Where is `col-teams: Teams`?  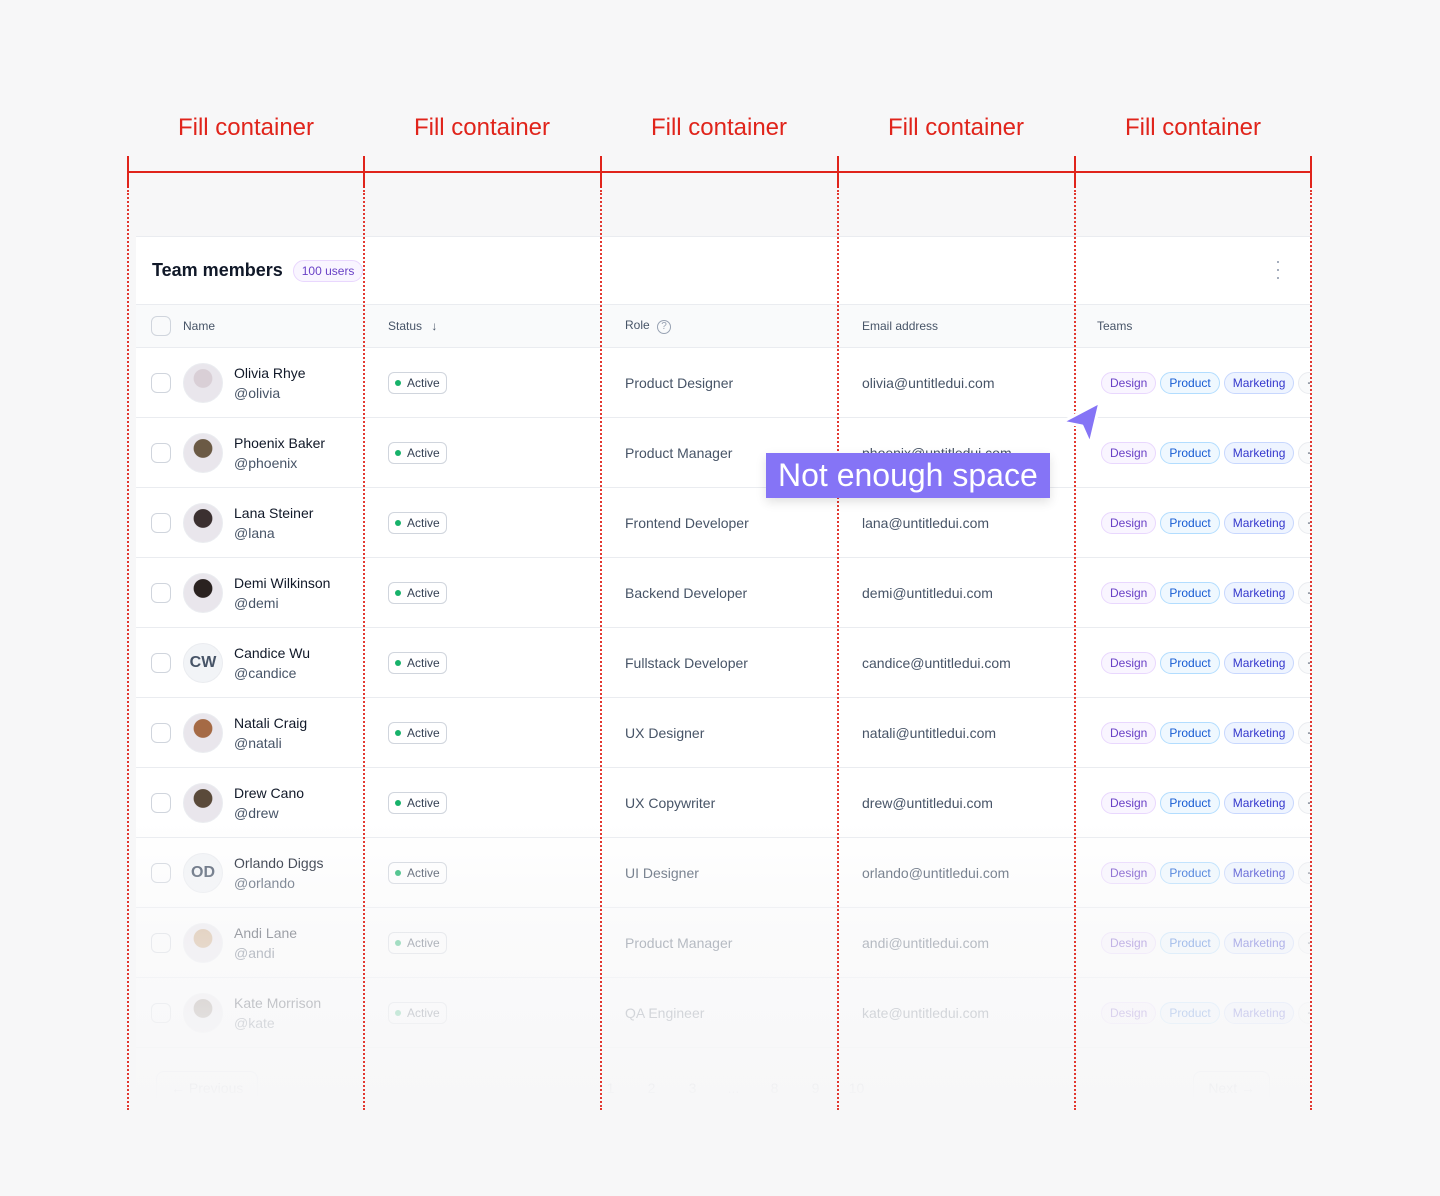 col-teams: Teams is located at coordinates (1114, 326).